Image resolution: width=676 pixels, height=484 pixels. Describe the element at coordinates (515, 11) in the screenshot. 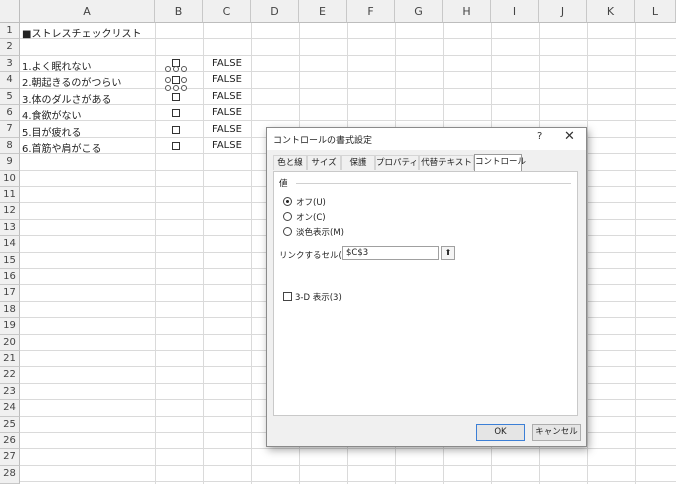

I see `column-header-i: I` at that location.